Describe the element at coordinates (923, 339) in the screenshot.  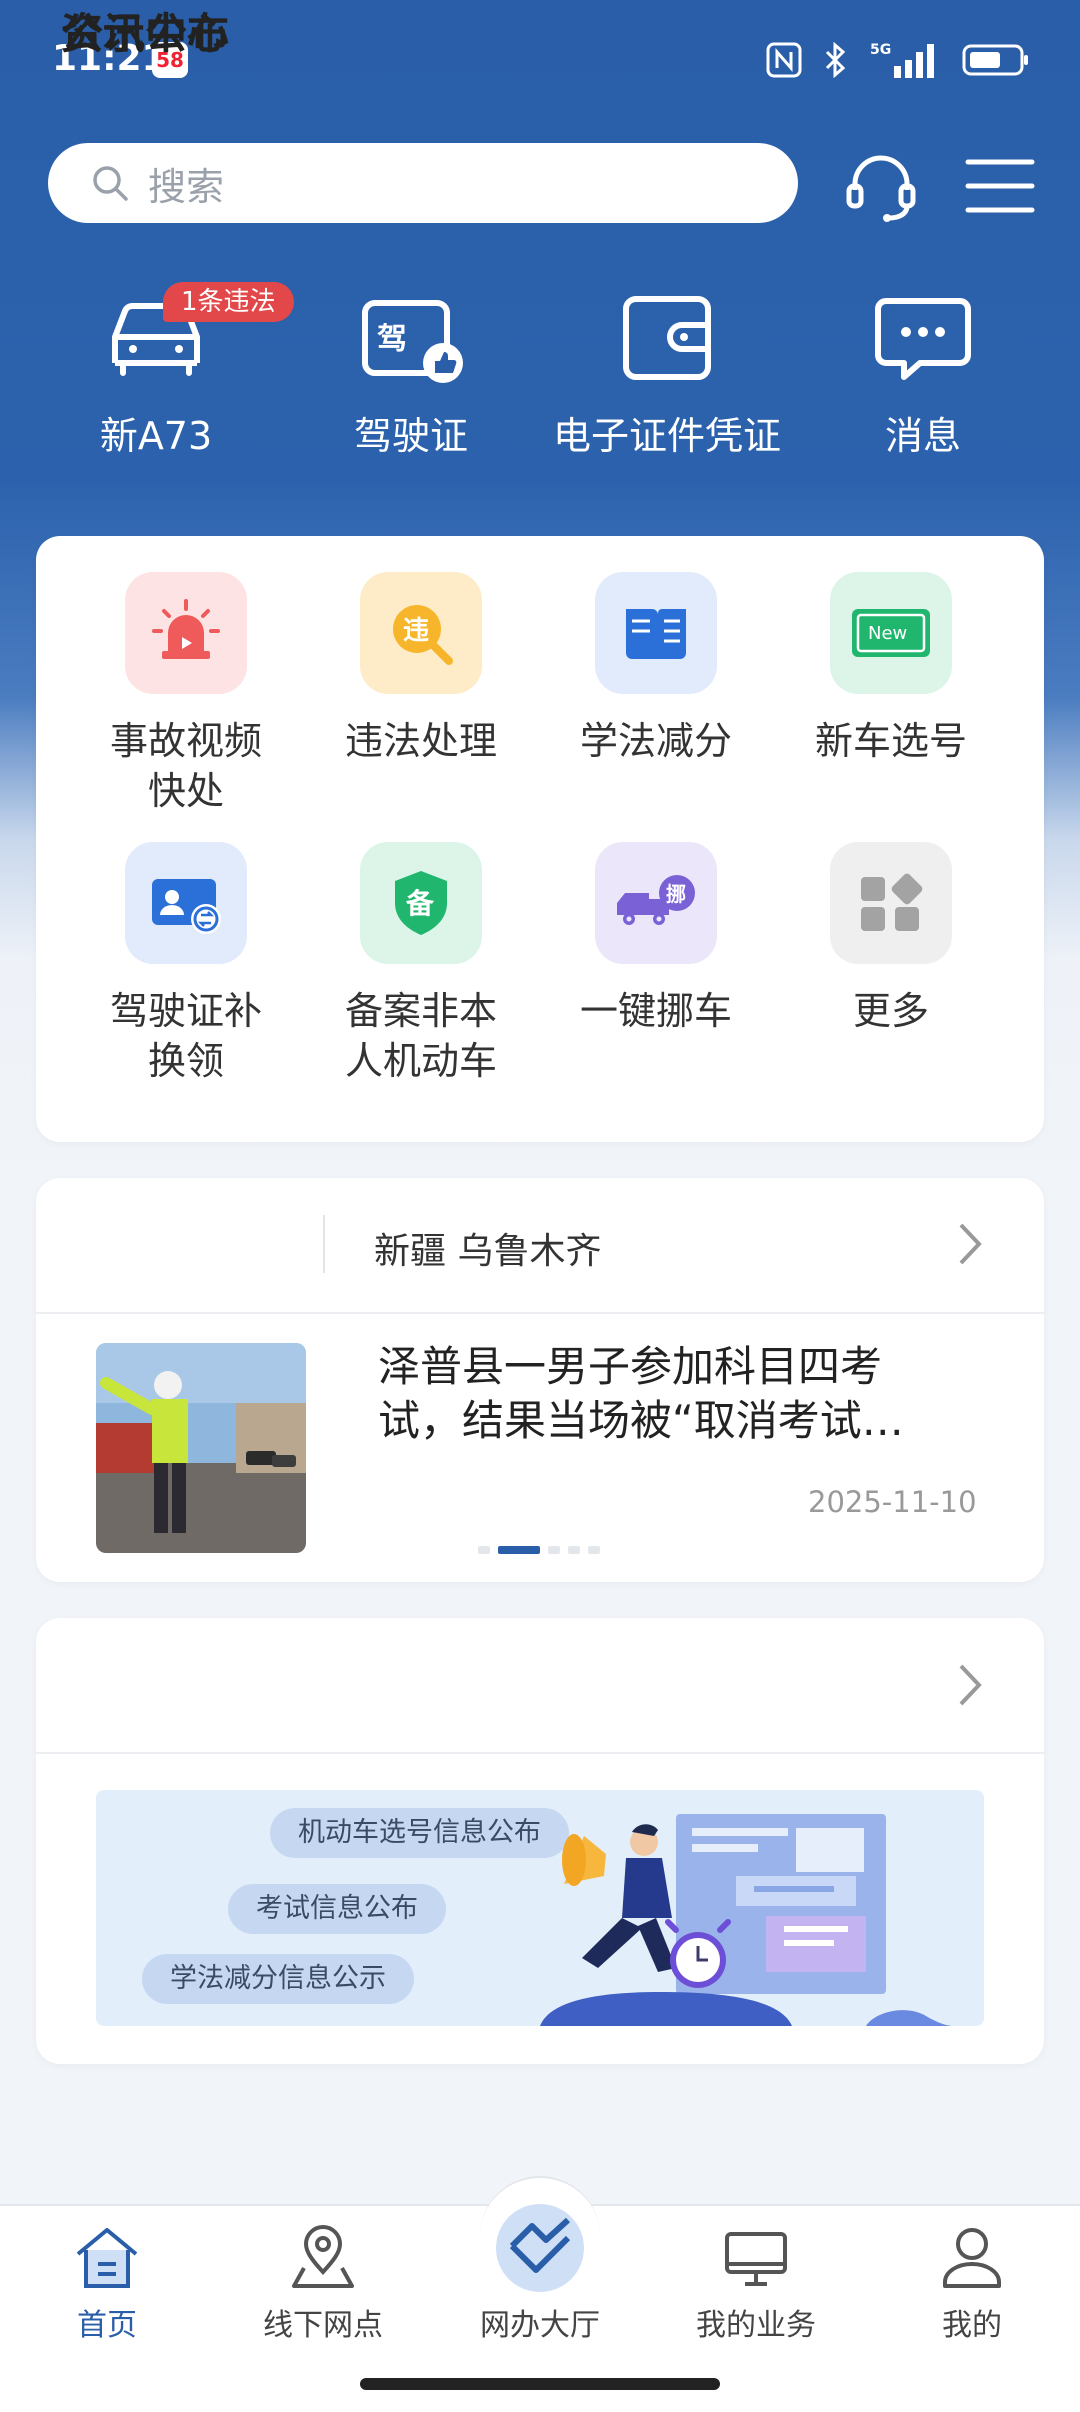
I see `message-icon` at that location.